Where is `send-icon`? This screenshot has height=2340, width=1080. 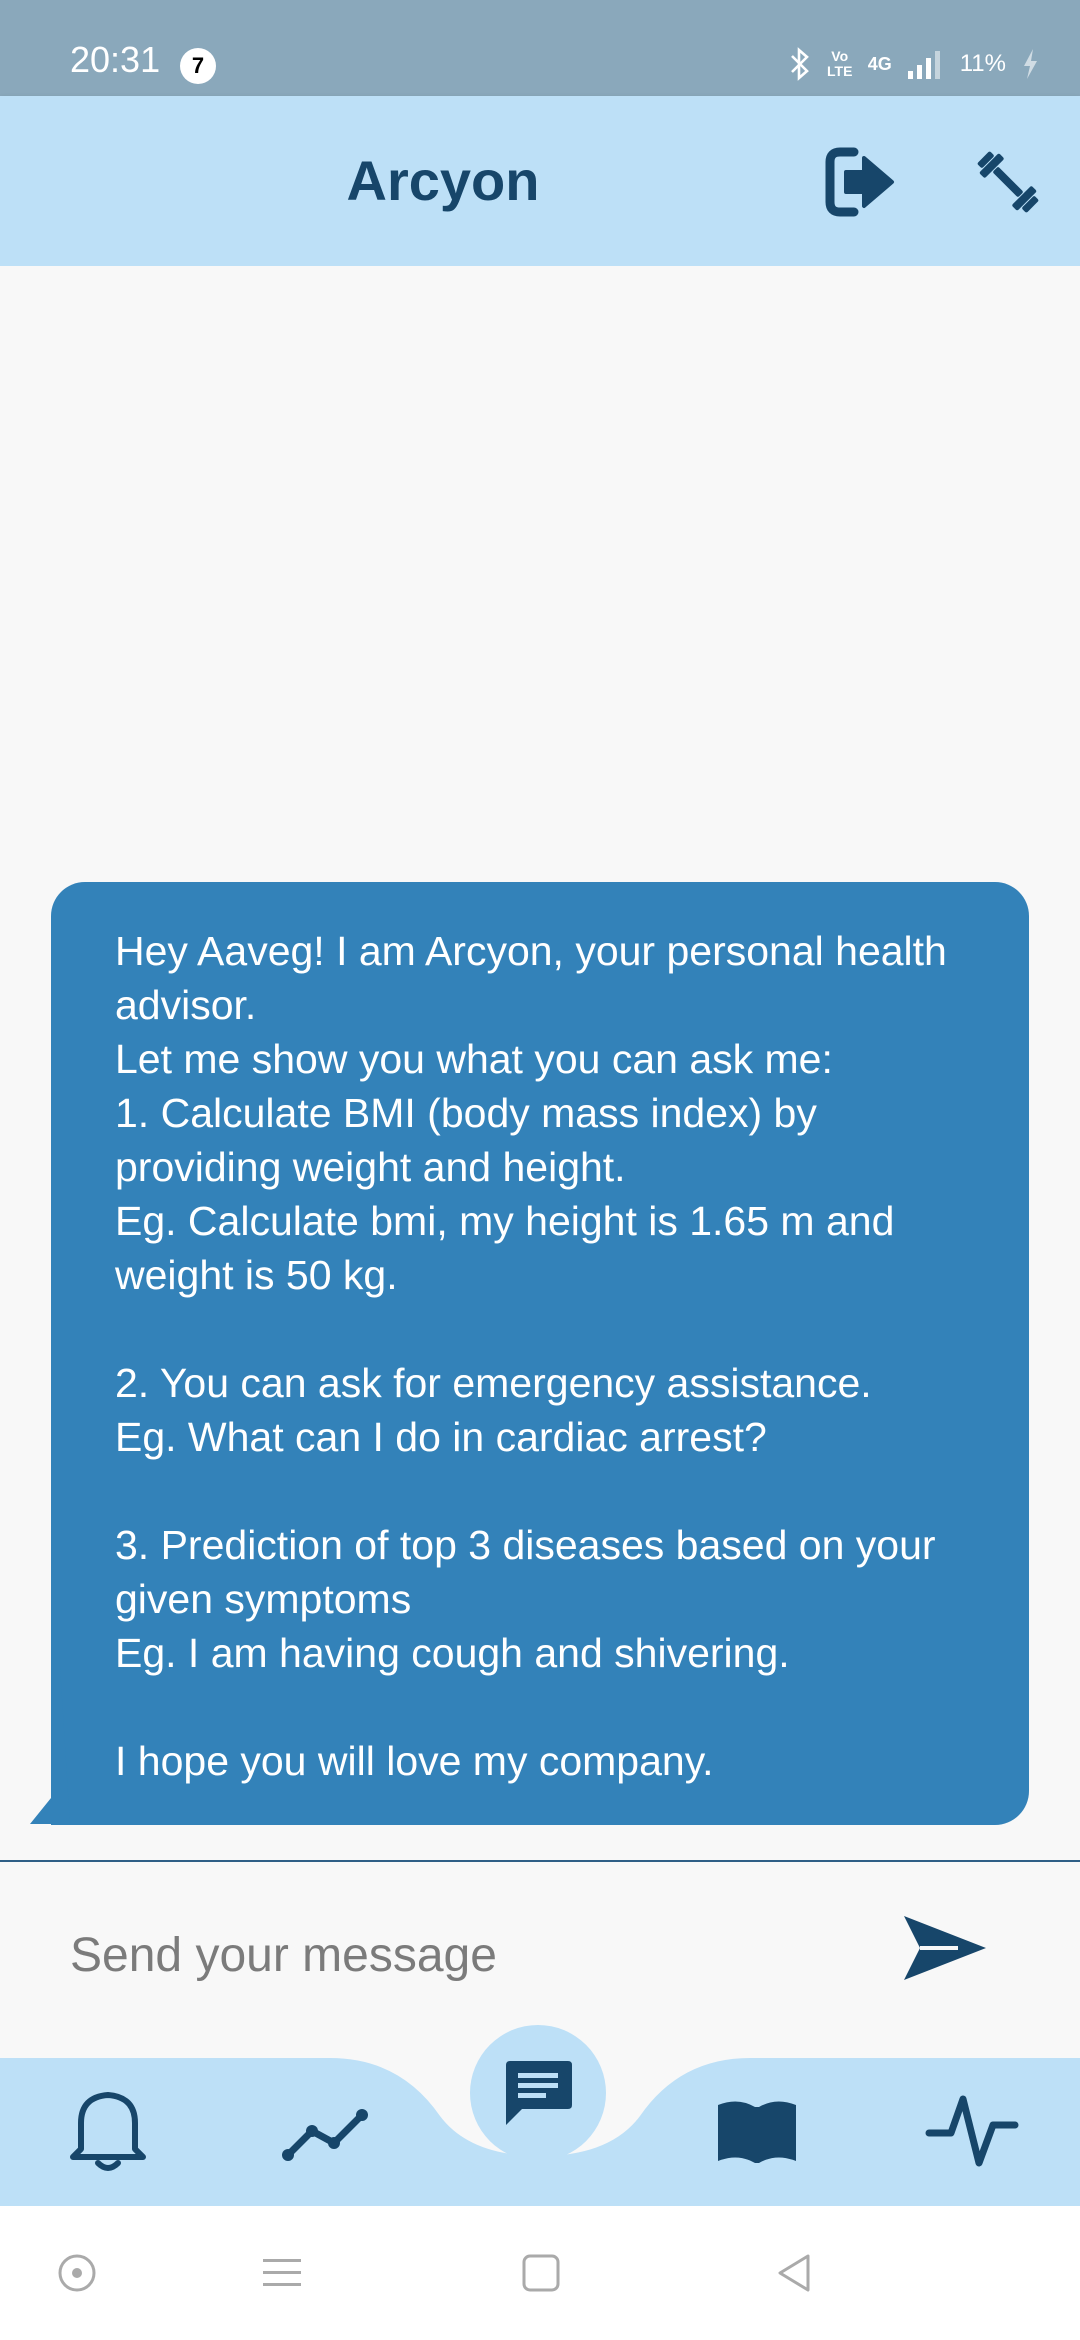 send-icon is located at coordinates (945, 1948).